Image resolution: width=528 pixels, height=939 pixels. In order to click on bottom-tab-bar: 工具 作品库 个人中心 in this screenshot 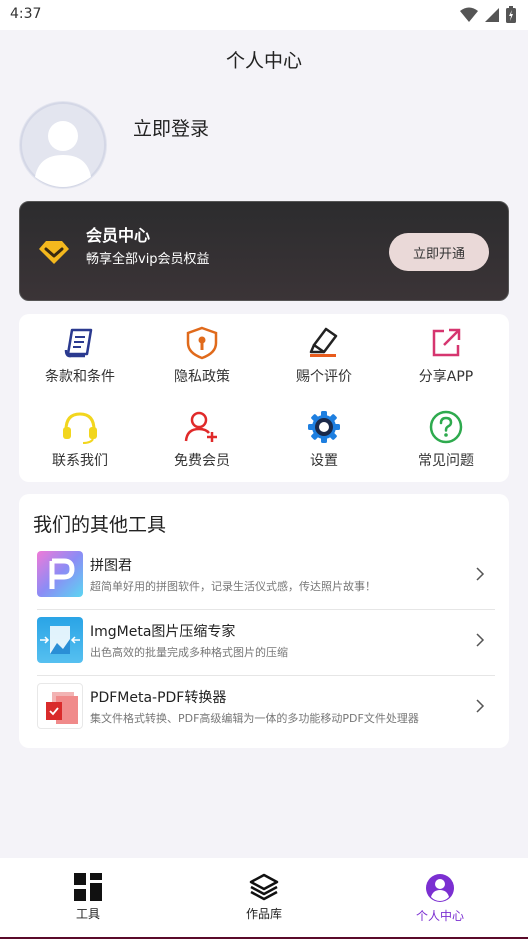, I will do `click(264, 898)`.